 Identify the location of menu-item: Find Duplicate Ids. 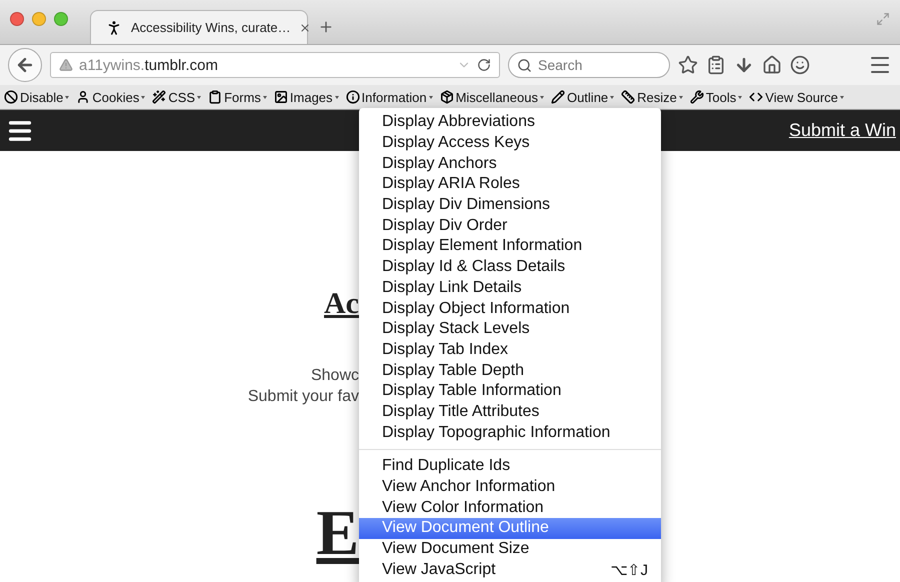
(510, 466).